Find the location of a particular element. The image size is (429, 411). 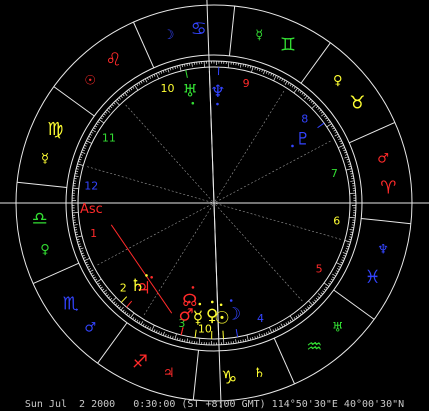

house-number-11: 11 is located at coordinates (109, 137).